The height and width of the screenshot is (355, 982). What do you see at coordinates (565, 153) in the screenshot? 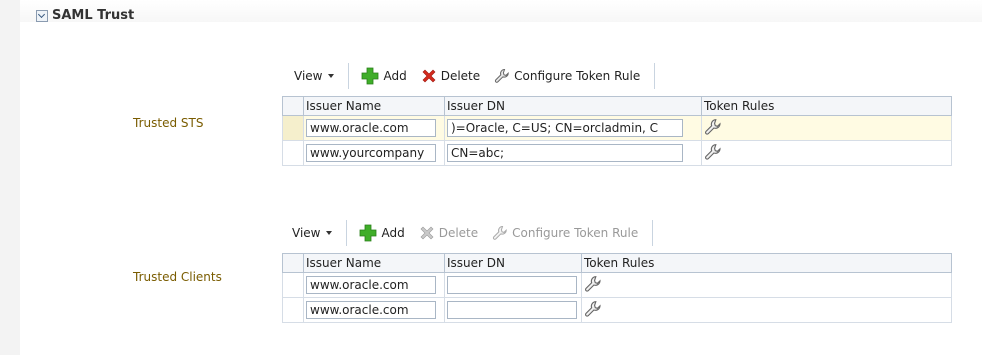
I see `issuer-dn-input: CN=abc;` at bounding box center [565, 153].